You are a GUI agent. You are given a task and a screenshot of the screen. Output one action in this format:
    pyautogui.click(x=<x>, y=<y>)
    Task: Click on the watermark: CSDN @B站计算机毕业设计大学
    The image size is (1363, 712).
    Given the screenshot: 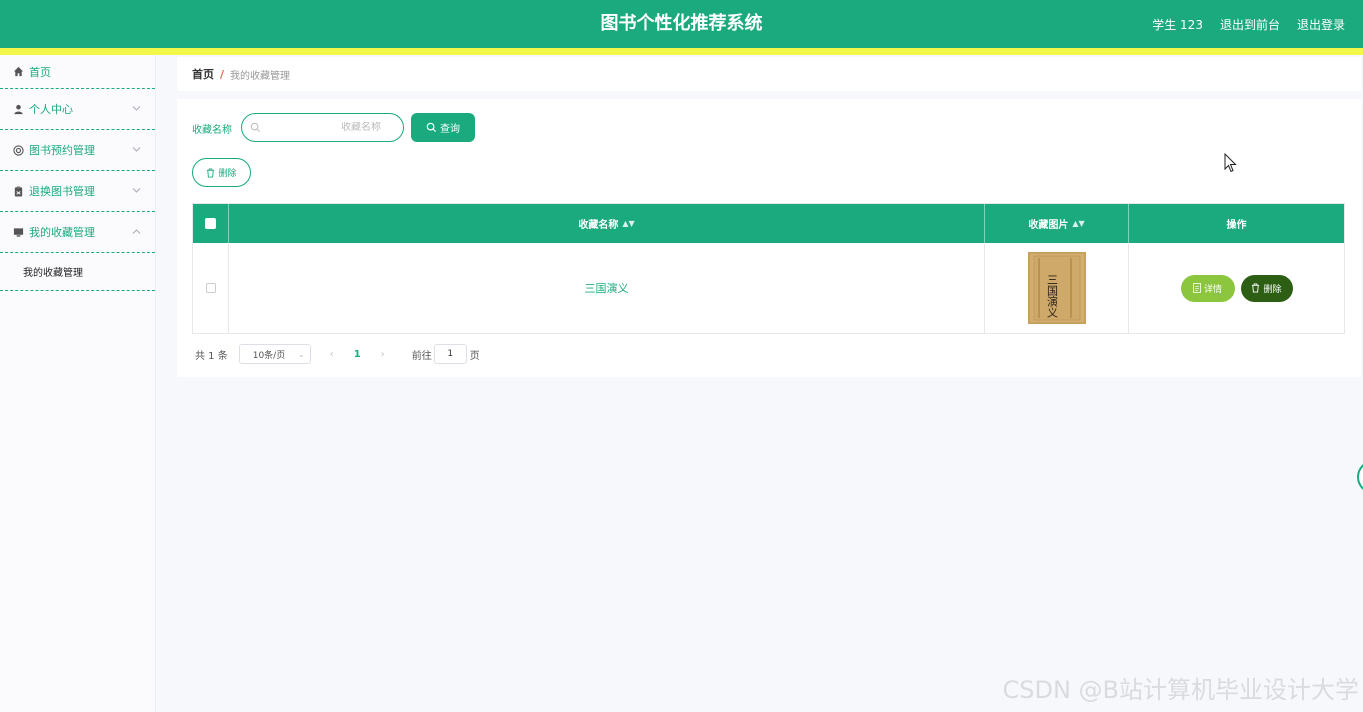 What is the action you would take?
    pyautogui.click(x=1180, y=690)
    